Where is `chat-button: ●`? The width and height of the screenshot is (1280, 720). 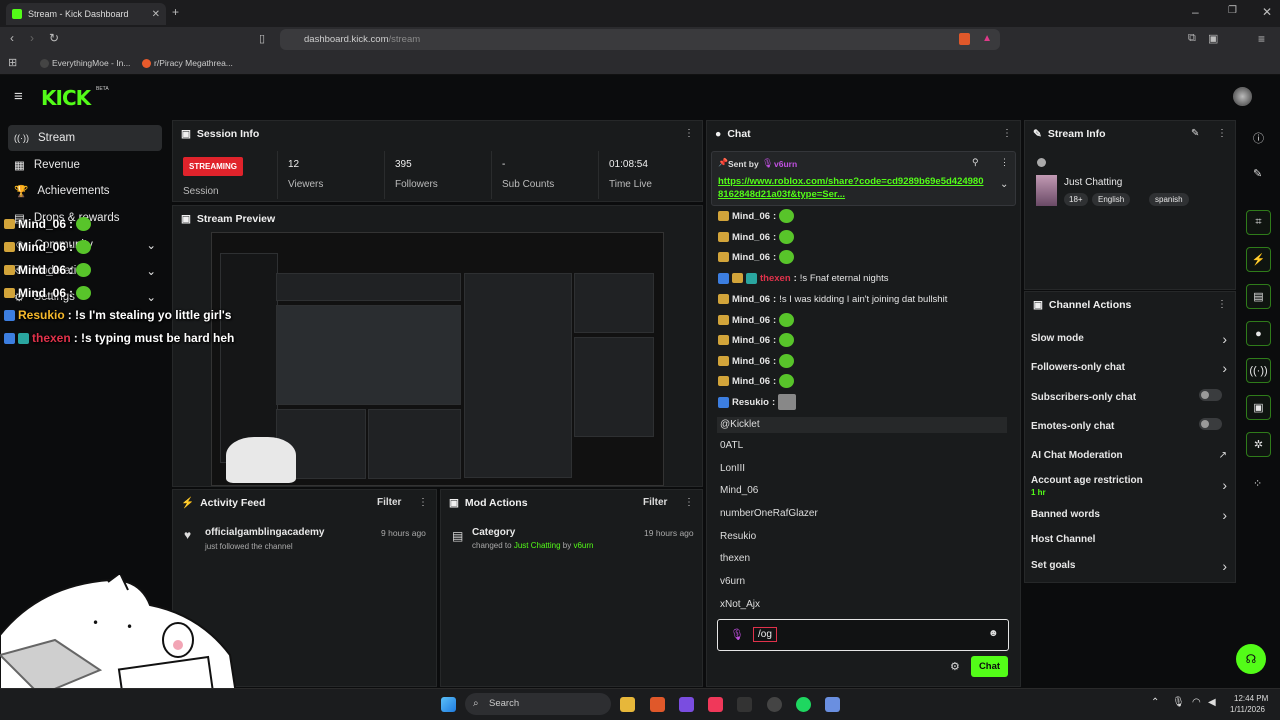 chat-button: ● is located at coordinates (1258, 333).